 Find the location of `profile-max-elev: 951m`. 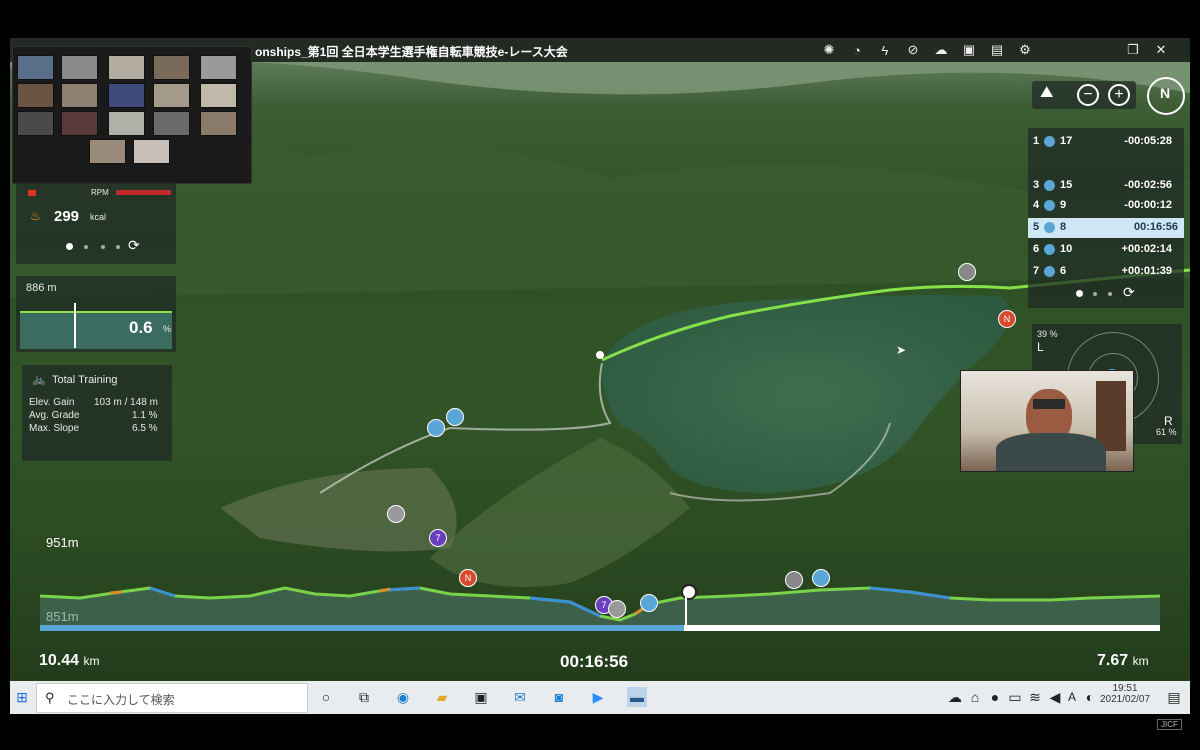

profile-max-elev: 951m is located at coordinates (62, 542).